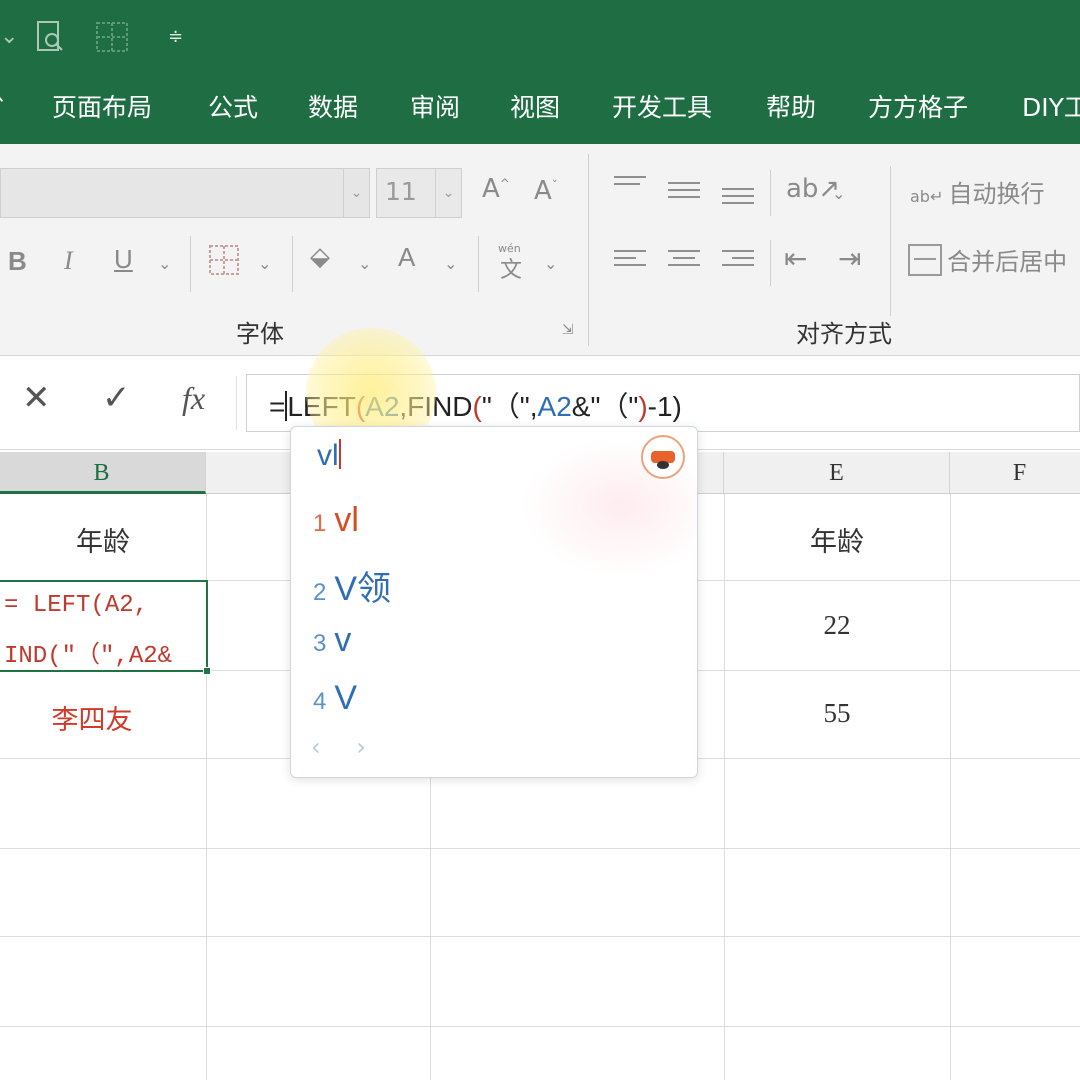 The height and width of the screenshot is (1080, 1080). Describe the element at coordinates (36, 398) in the screenshot. I see `cancel-formula-icon: ✕` at that location.